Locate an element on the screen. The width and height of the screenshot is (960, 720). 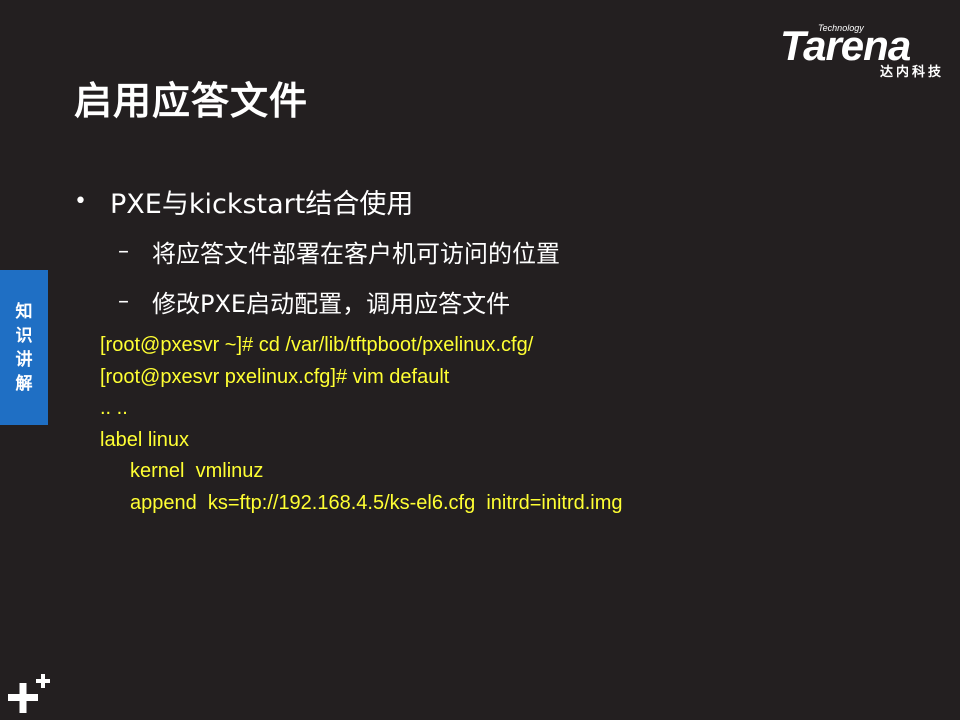
sub-bullet-item: – 将应答文件部署在客户机可访问的位置 is located at coordinates (339, 251).